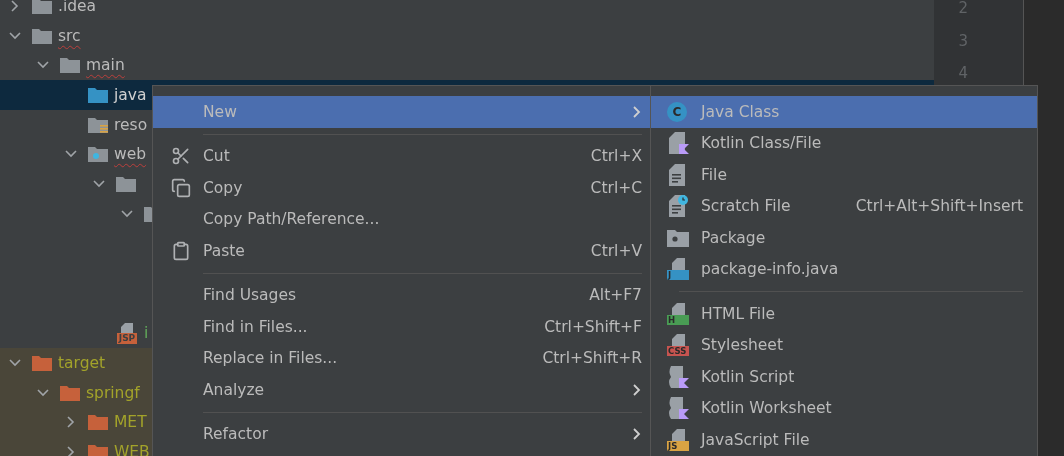  I want to click on scratch-file-icon, so click(678, 206).